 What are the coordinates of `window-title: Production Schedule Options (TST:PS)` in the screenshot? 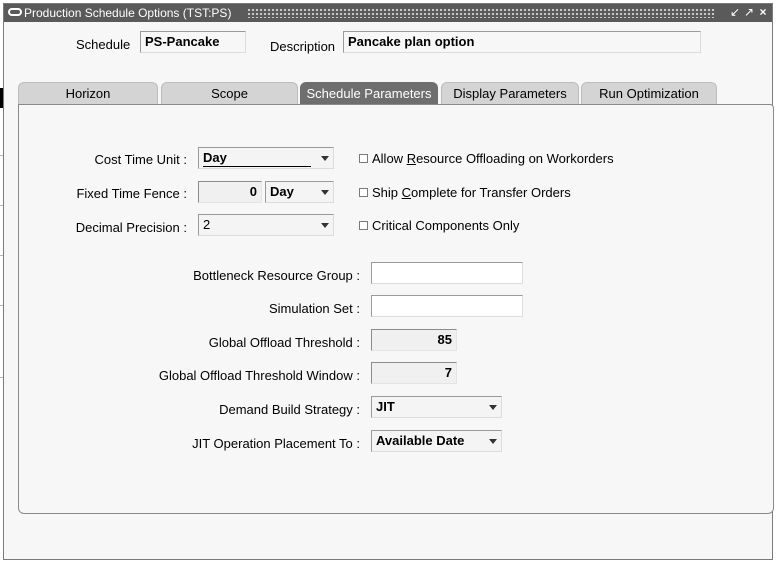 It's located at (128, 13).